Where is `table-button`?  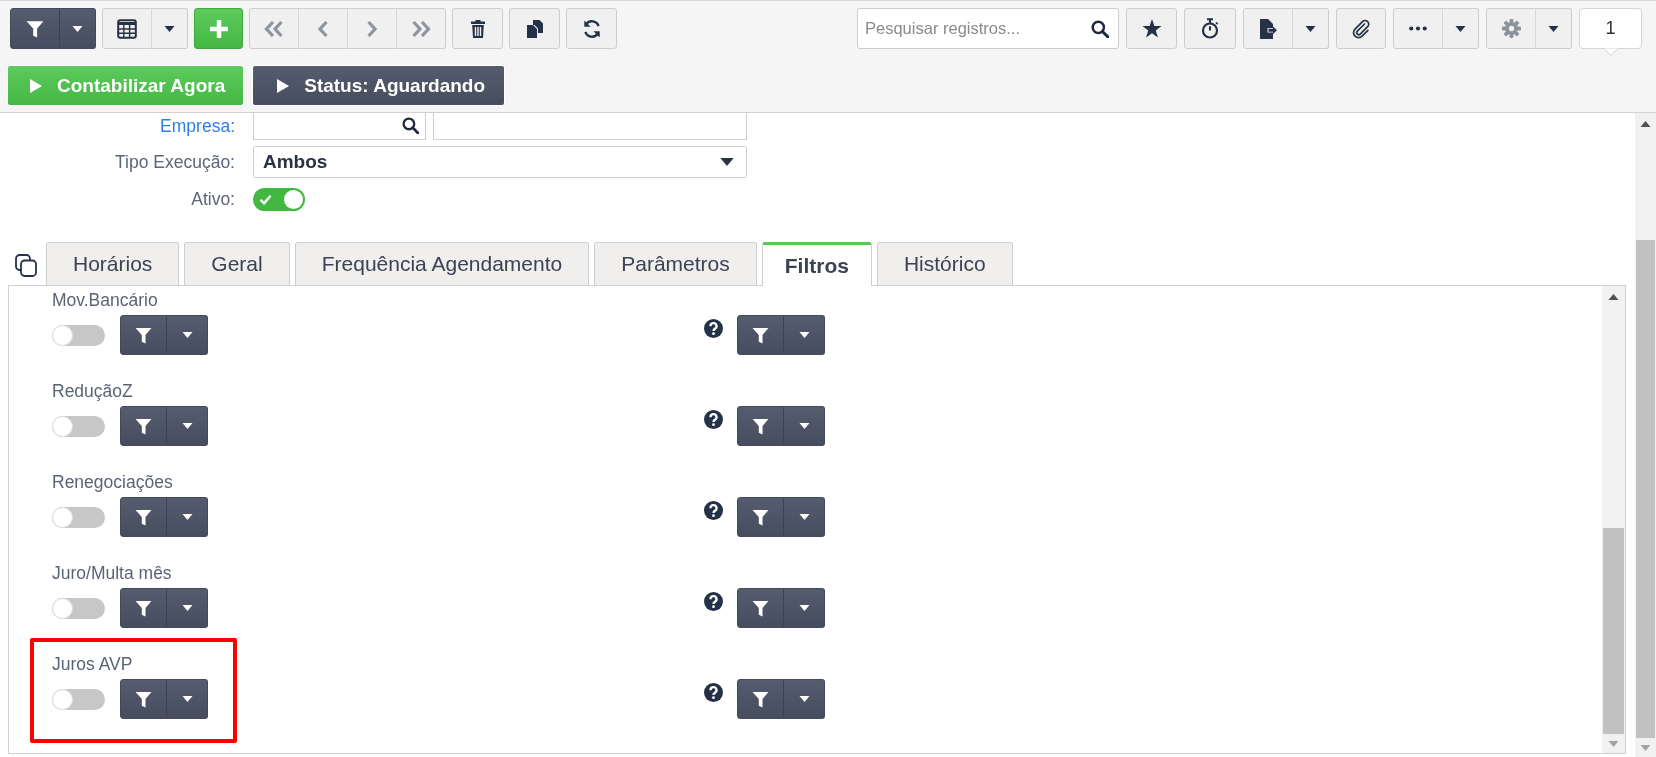
table-button is located at coordinates (127, 28).